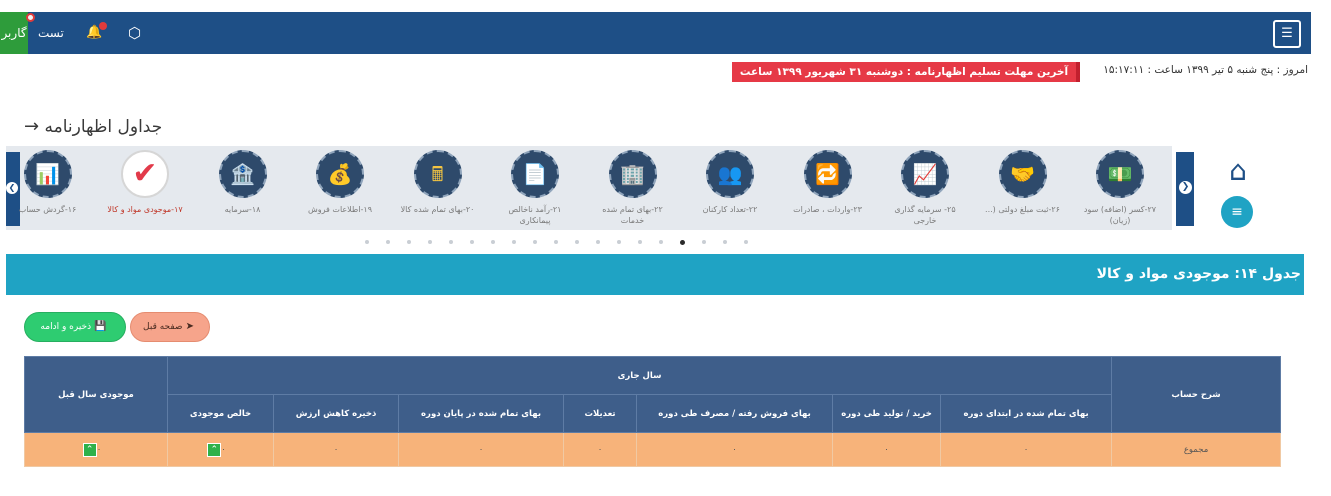 The width and height of the screenshot is (1331, 496). Describe the element at coordinates (1022, 174) in the screenshot. I see `handshake-icon: 🤝` at that location.